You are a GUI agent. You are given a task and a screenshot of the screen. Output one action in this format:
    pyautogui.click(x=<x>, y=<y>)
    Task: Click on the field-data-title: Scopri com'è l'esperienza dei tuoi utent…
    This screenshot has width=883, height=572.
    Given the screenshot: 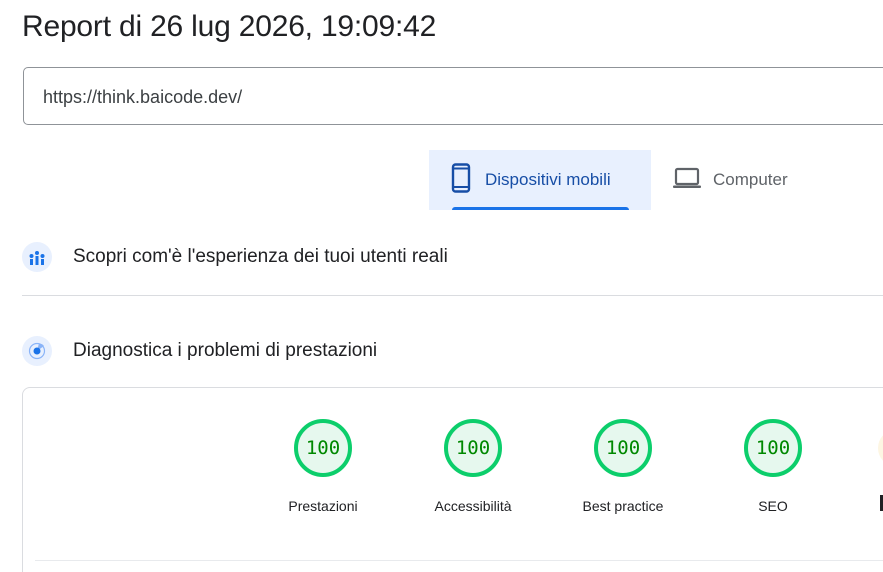 What is the action you would take?
    pyautogui.click(x=260, y=256)
    